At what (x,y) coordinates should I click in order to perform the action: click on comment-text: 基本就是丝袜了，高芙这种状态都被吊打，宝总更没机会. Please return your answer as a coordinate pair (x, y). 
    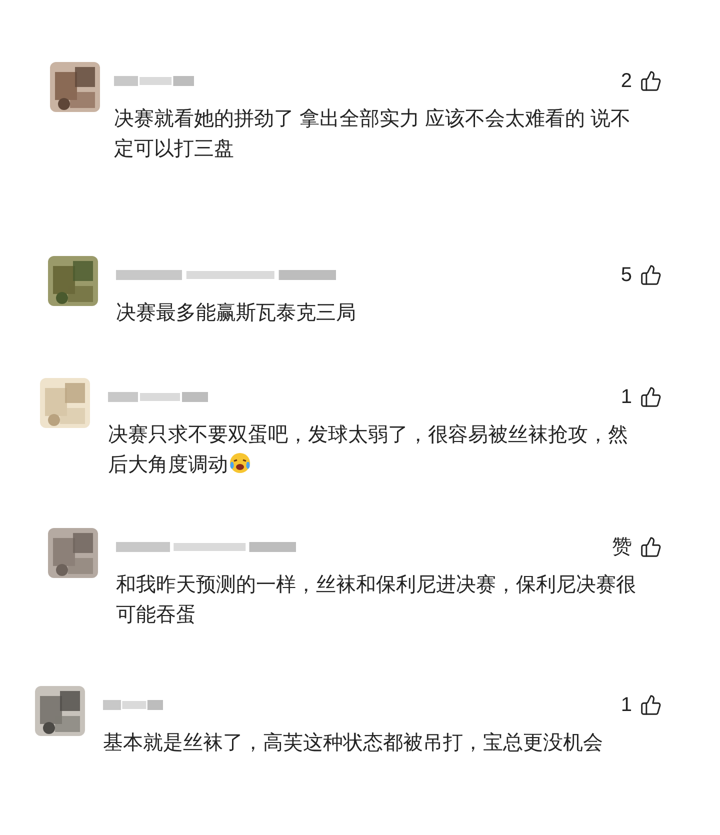
    Looking at the image, I should click on (353, 743).